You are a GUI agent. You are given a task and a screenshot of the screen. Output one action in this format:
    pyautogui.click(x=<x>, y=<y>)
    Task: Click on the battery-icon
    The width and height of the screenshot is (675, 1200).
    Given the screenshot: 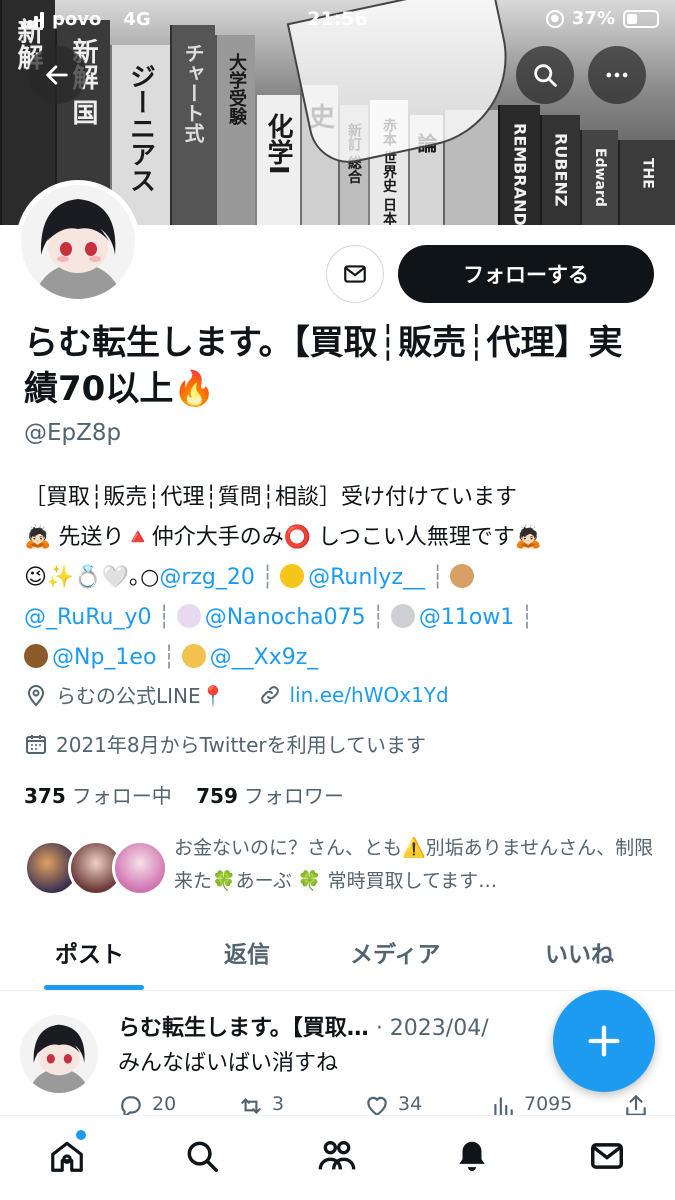 What is the action you would take?
    pyautogui.click(x=641, y=18)
    